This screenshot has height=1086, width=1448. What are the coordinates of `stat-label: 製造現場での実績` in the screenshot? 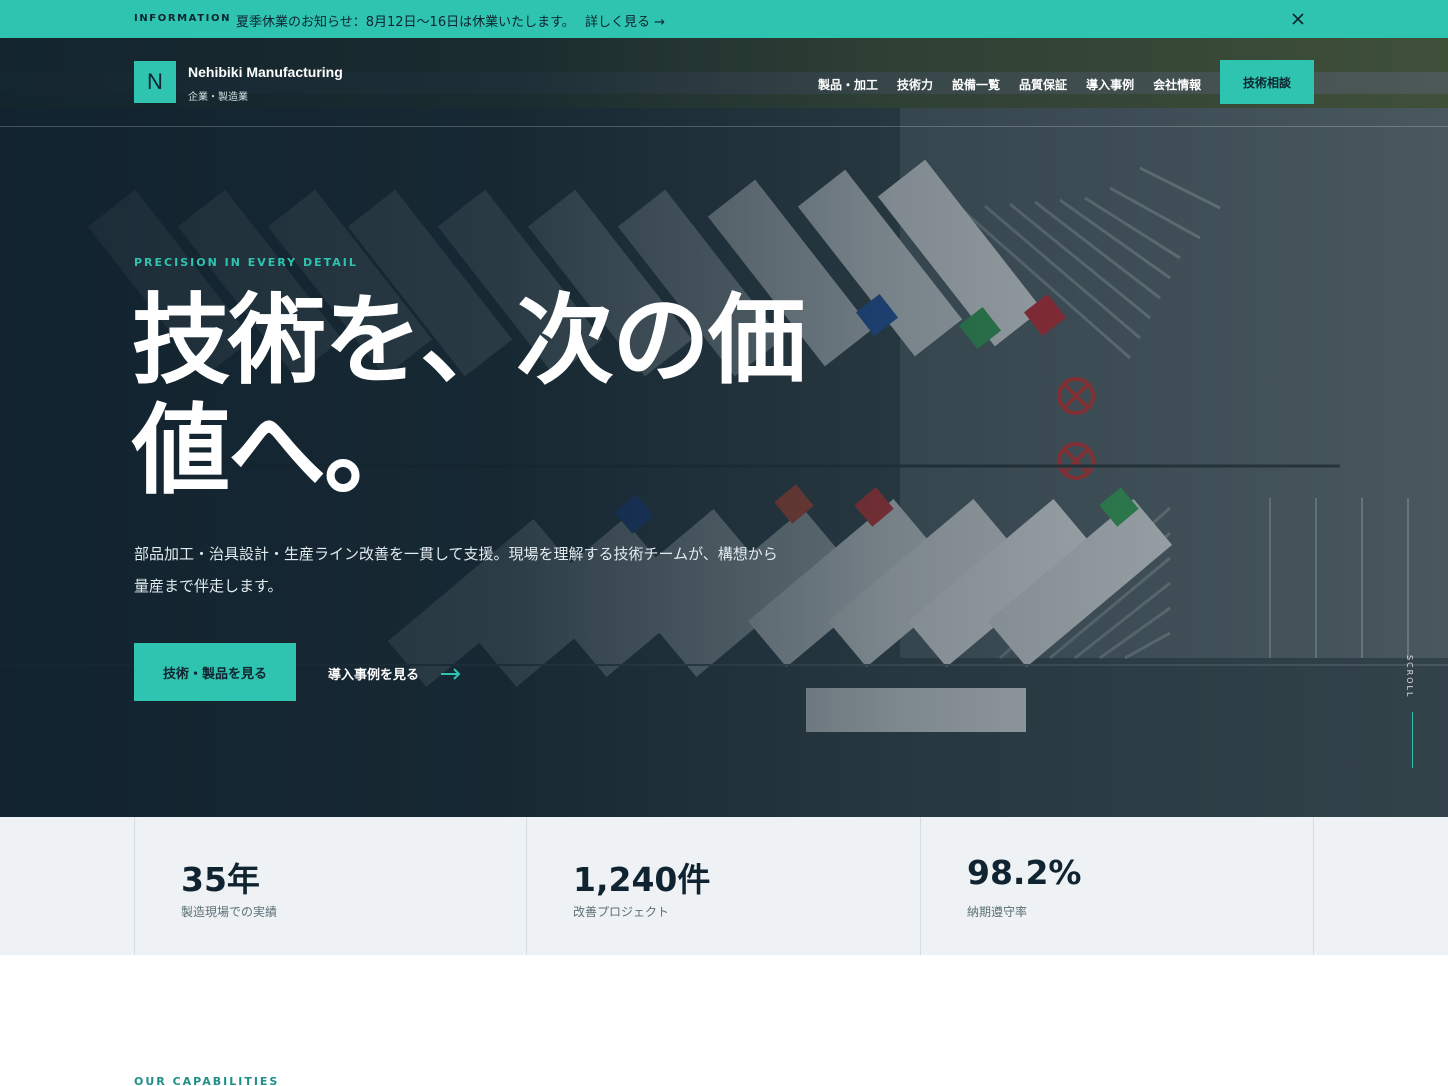 It's located at (229, 912).